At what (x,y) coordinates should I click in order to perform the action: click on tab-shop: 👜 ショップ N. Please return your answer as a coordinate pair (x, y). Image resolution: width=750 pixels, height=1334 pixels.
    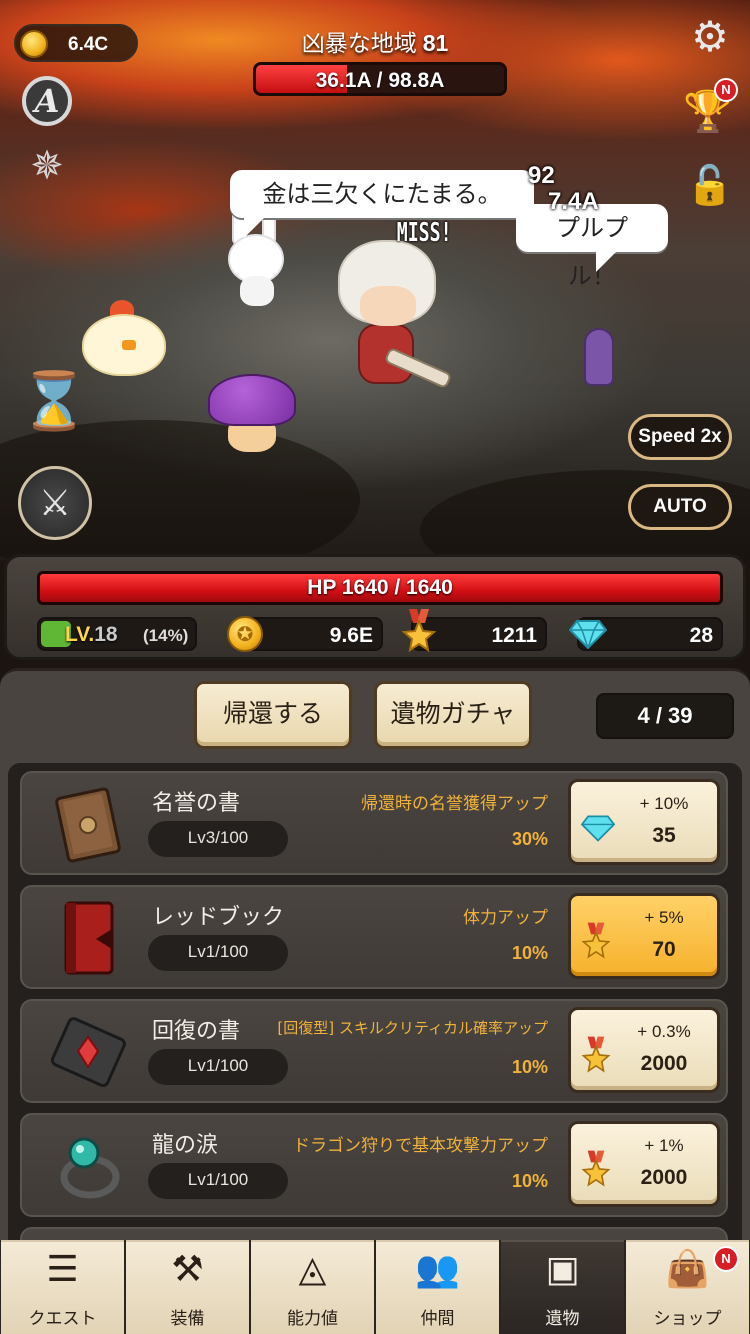
    Looking at the image, I should click on (687, 1287).